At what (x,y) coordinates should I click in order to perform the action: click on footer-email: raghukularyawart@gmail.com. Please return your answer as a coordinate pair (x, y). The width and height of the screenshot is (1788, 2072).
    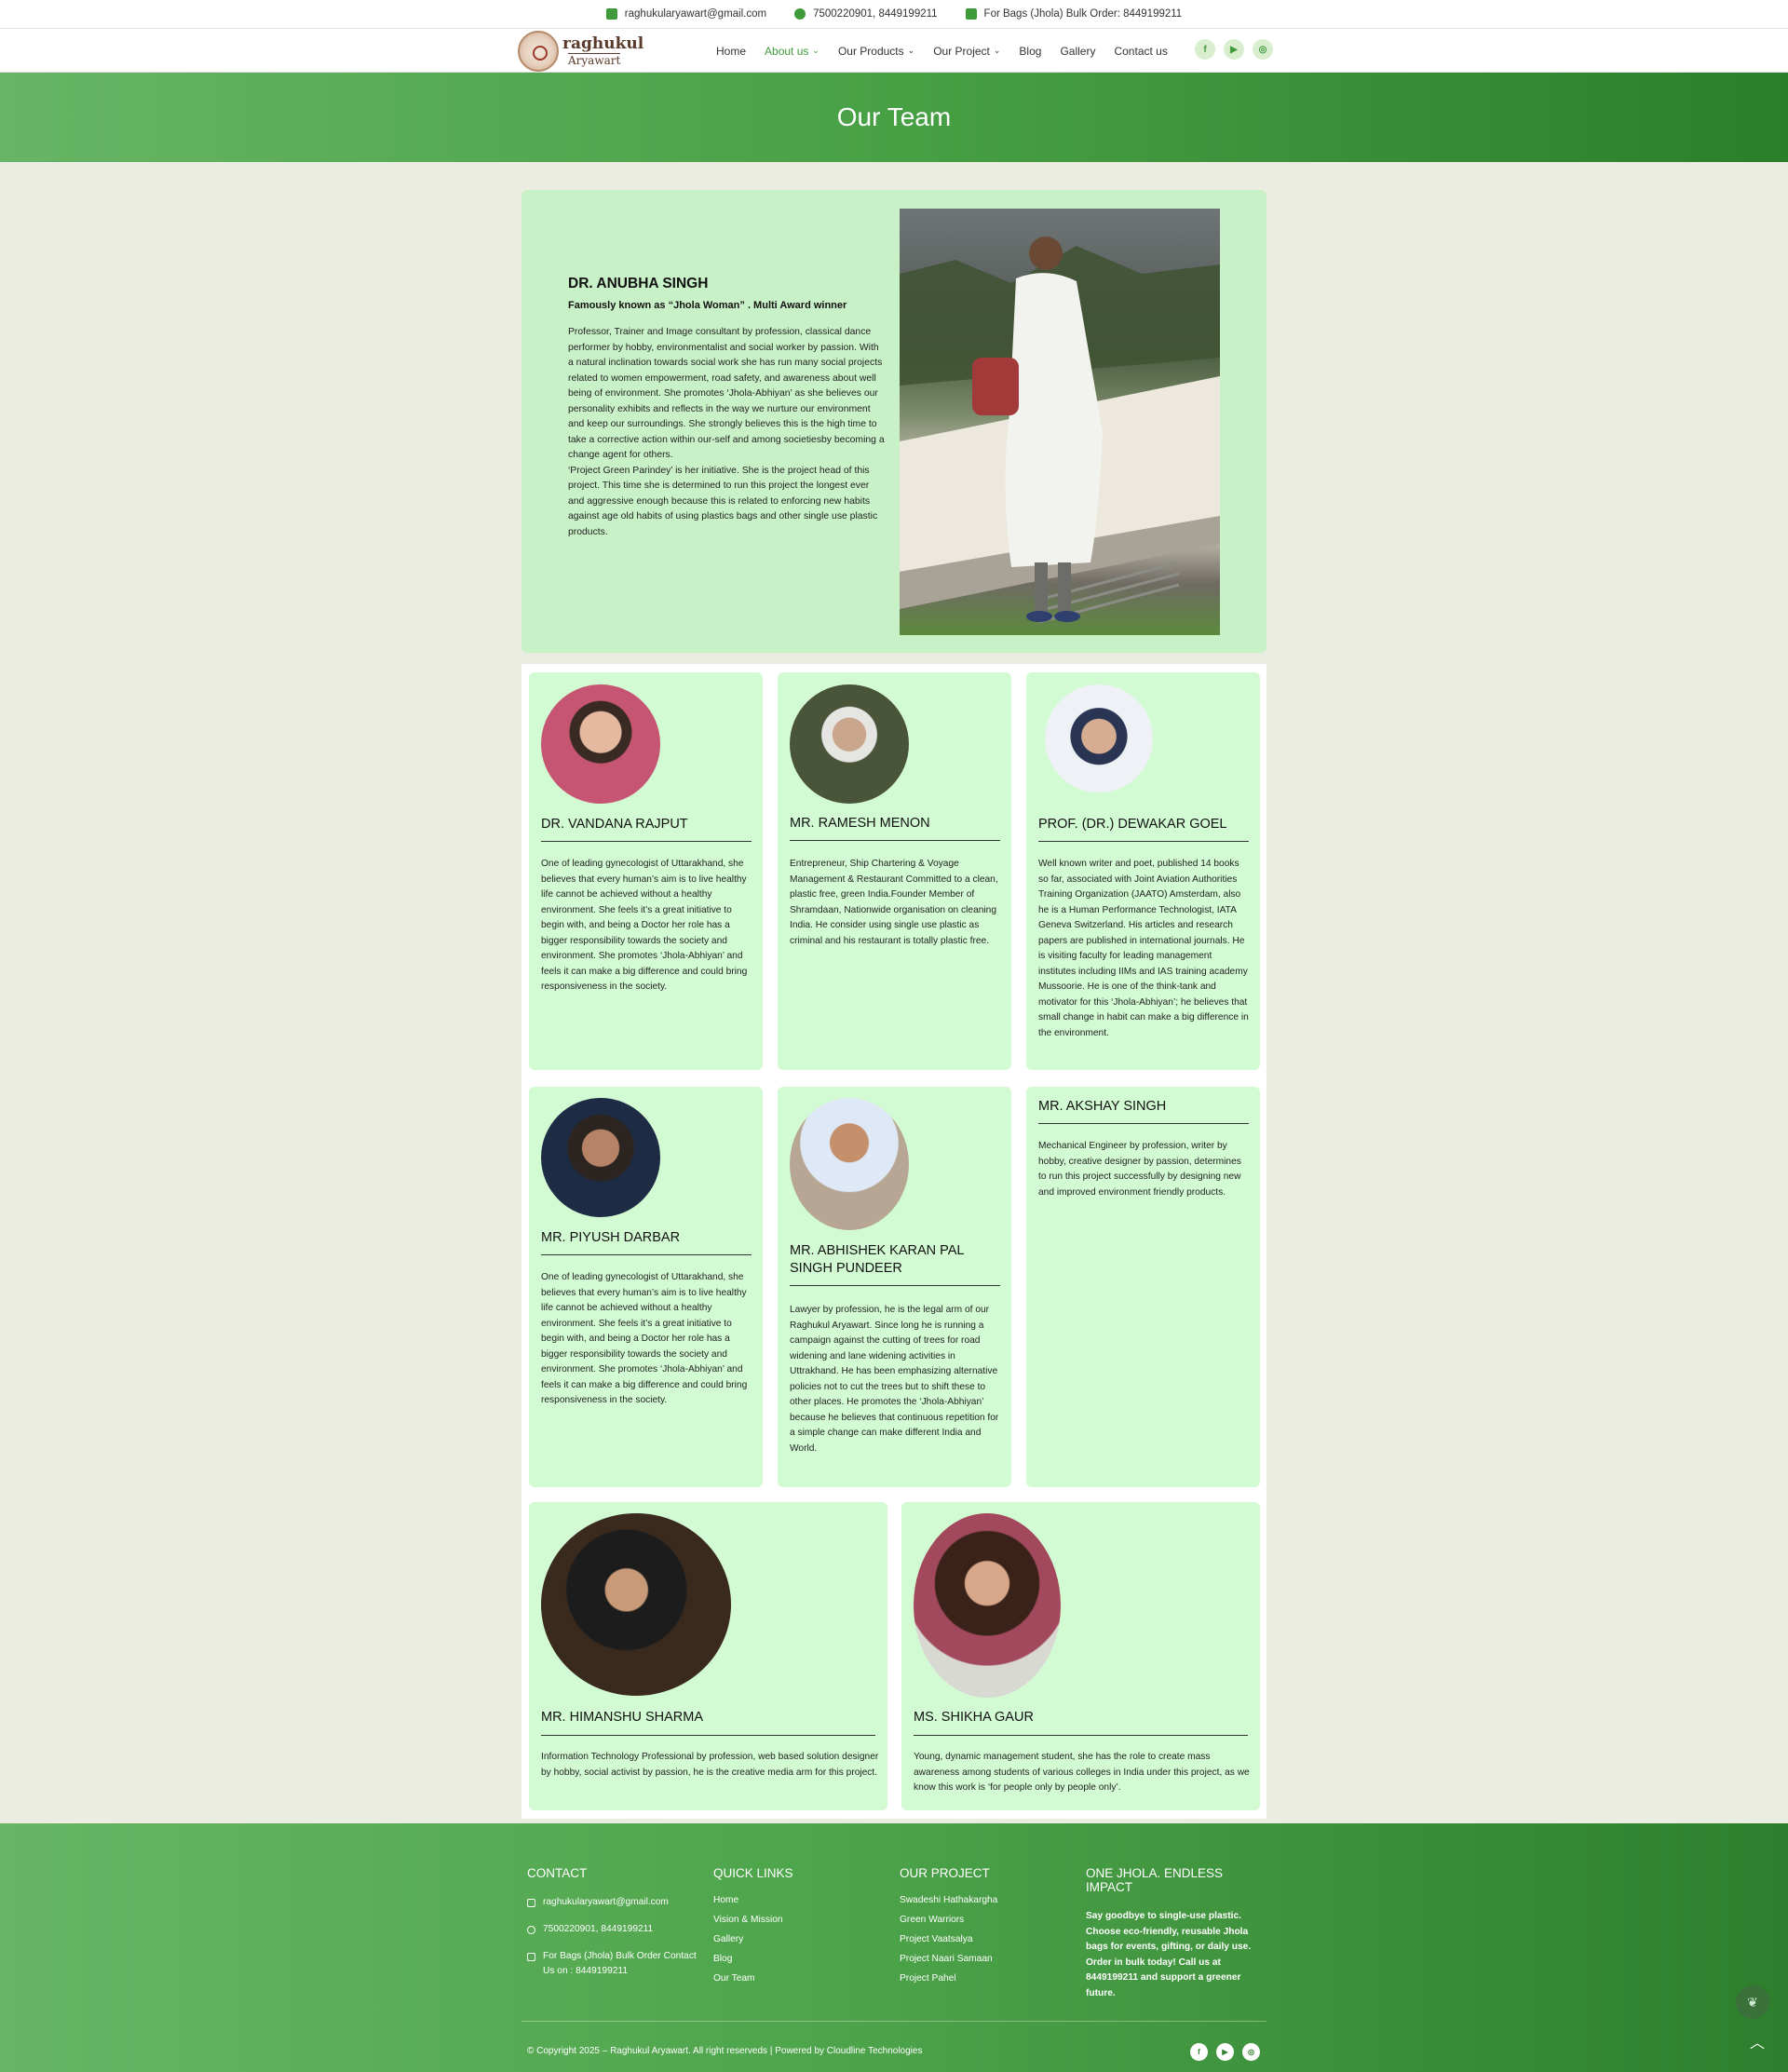
    Looking at the image, I should click on (615, 1902).